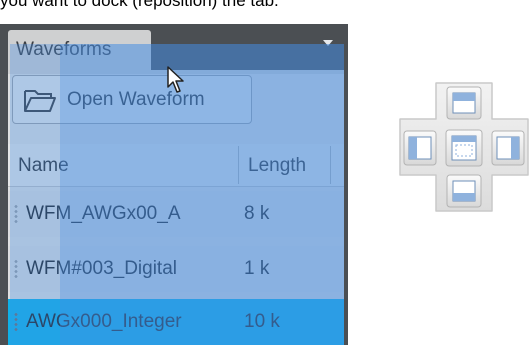 This screenshot has height=345, width=531. What do you see at coordinates (176, 165) in the screenshot?
I see `waveform-table-header: Name Length` at bounding box center [176, 165].